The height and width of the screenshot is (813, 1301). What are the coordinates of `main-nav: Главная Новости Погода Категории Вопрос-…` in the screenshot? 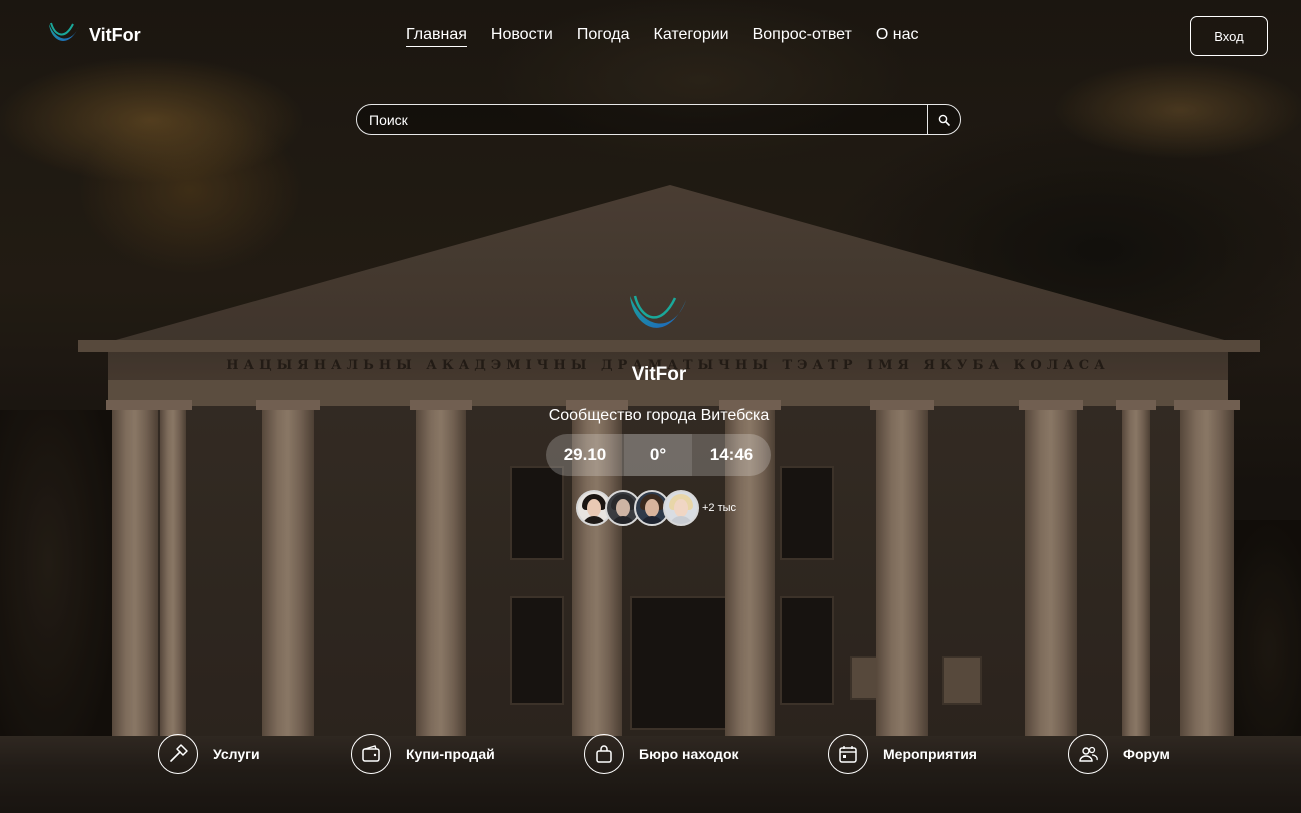 It's located at (662, 36).